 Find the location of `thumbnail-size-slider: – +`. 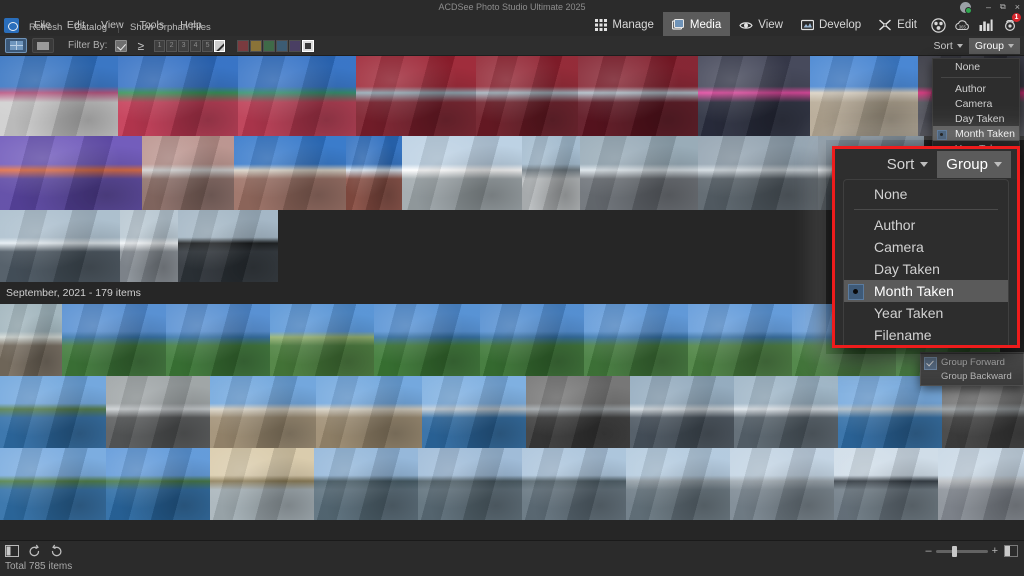

thumbnail-size-slider: – + is located at coordinates (961, 551).